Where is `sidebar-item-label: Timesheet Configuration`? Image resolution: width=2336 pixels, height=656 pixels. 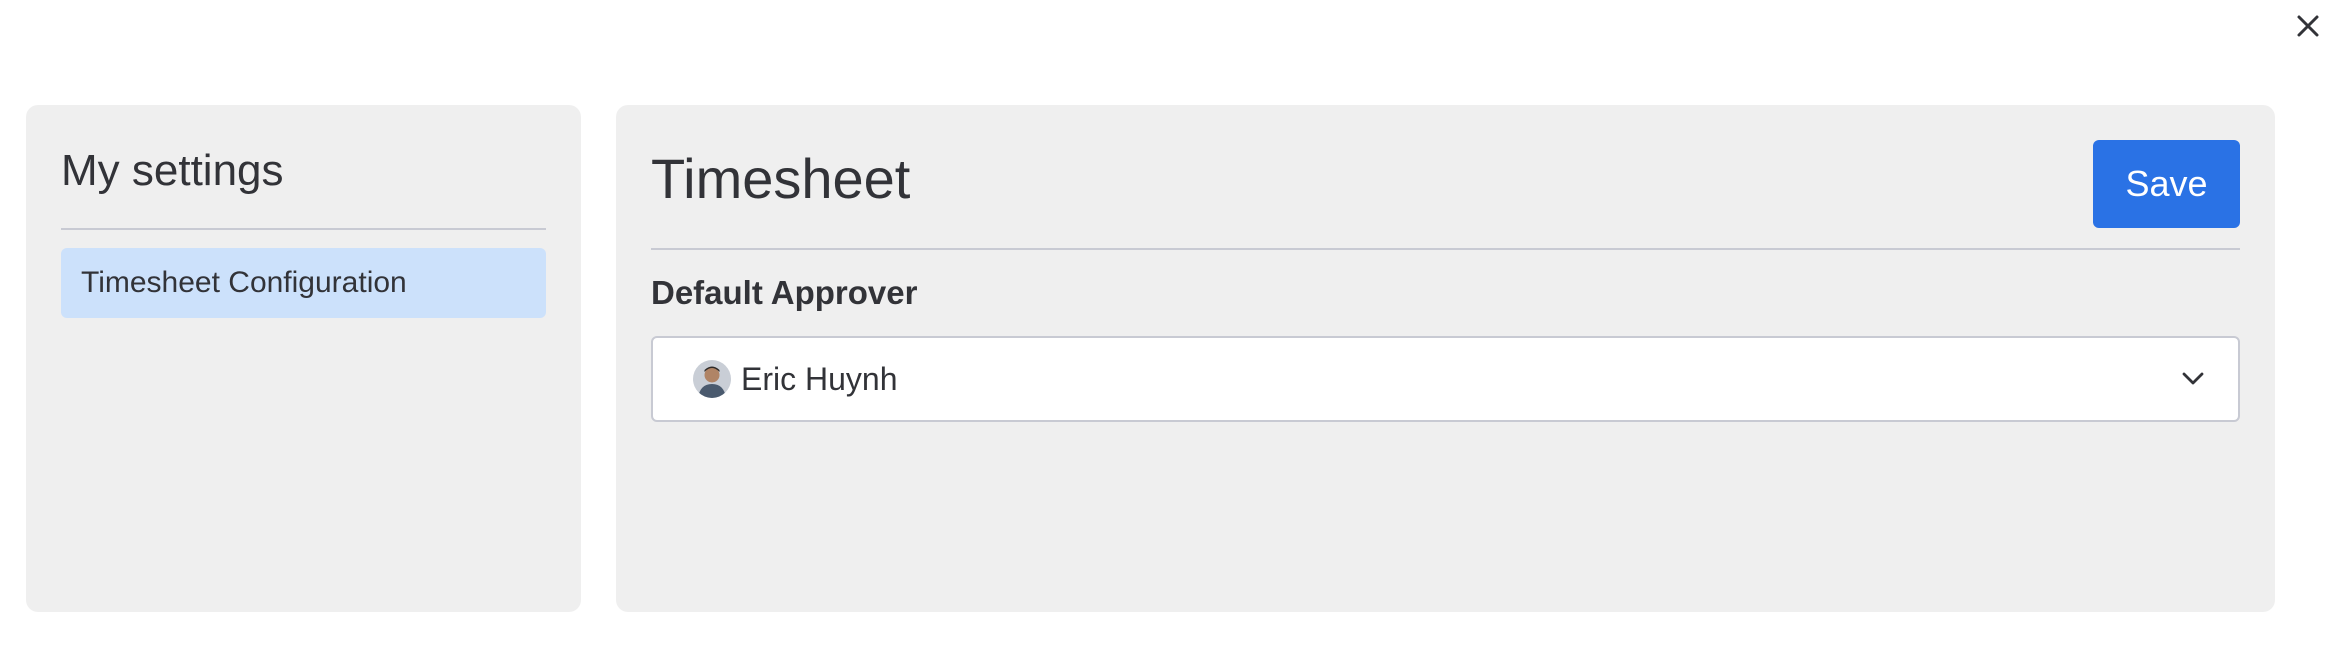 sidebar-item-label: Timesheet Configuration is located at coordinates (244, 282).